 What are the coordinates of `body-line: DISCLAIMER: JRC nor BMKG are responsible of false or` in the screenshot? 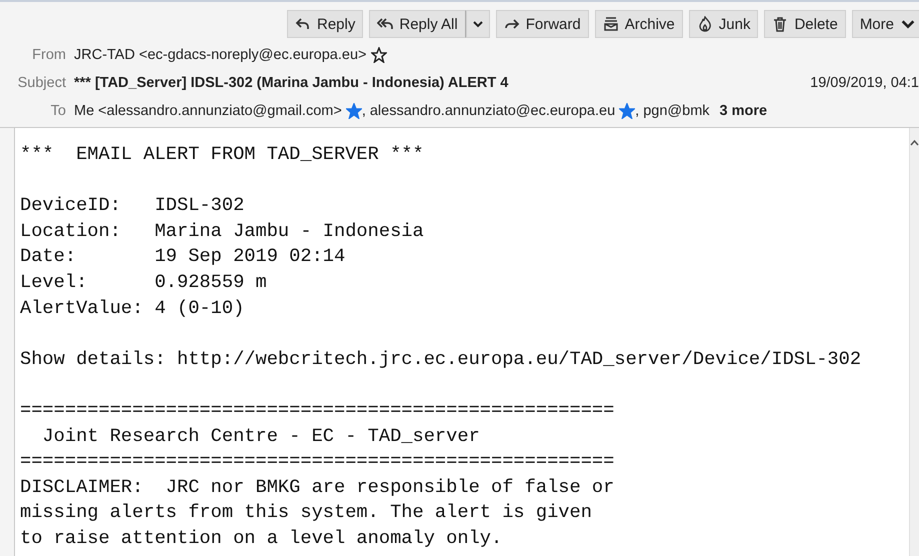 It's located at (318, 487).